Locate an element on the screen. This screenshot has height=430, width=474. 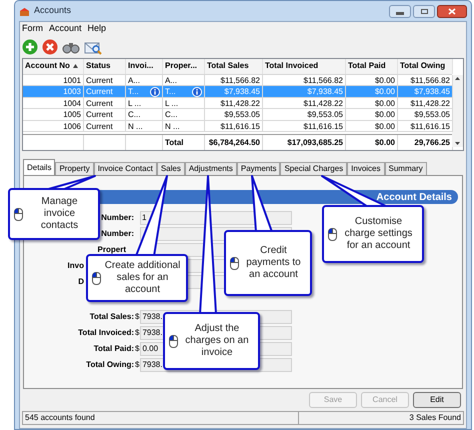
field-label: Total Owing: is located at coordinates (110, 365).